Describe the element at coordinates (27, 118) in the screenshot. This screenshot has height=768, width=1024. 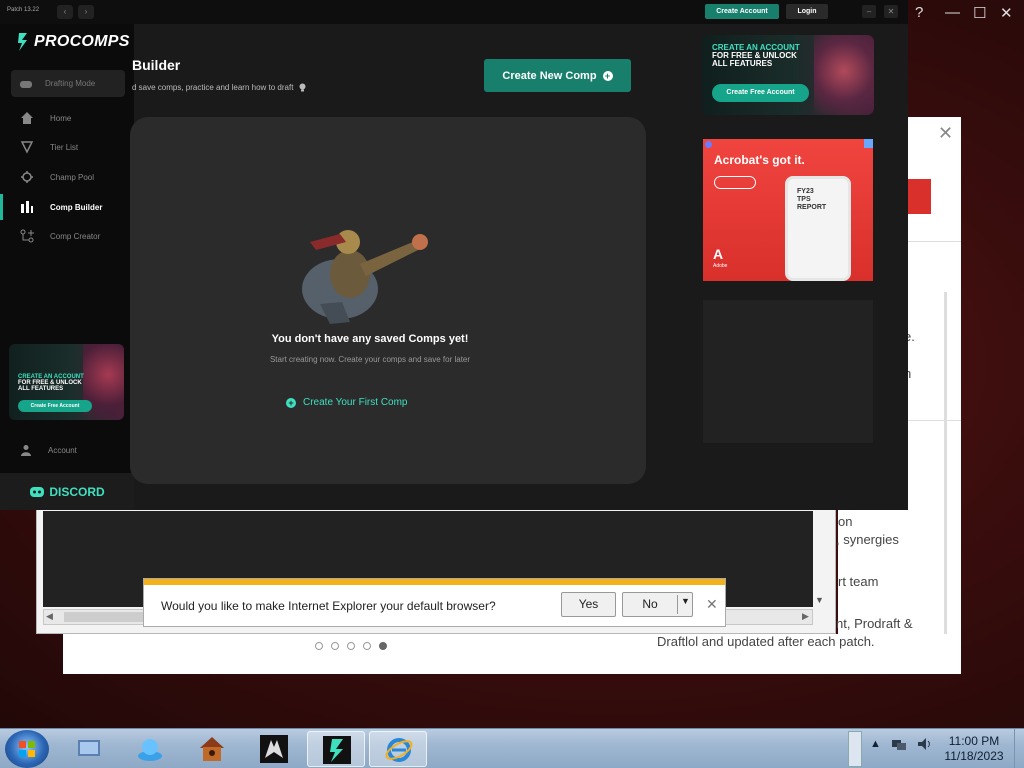
I see `home-icon` at that location.